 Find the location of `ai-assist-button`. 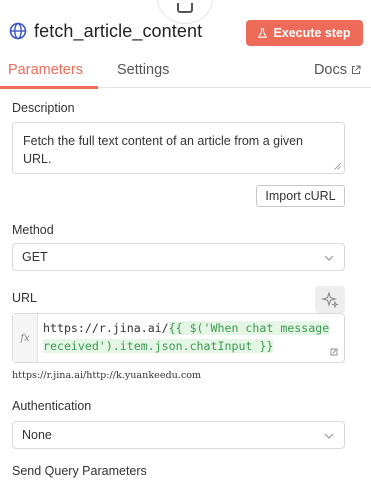

ai-assist-button is located at coordinates (330, 299).